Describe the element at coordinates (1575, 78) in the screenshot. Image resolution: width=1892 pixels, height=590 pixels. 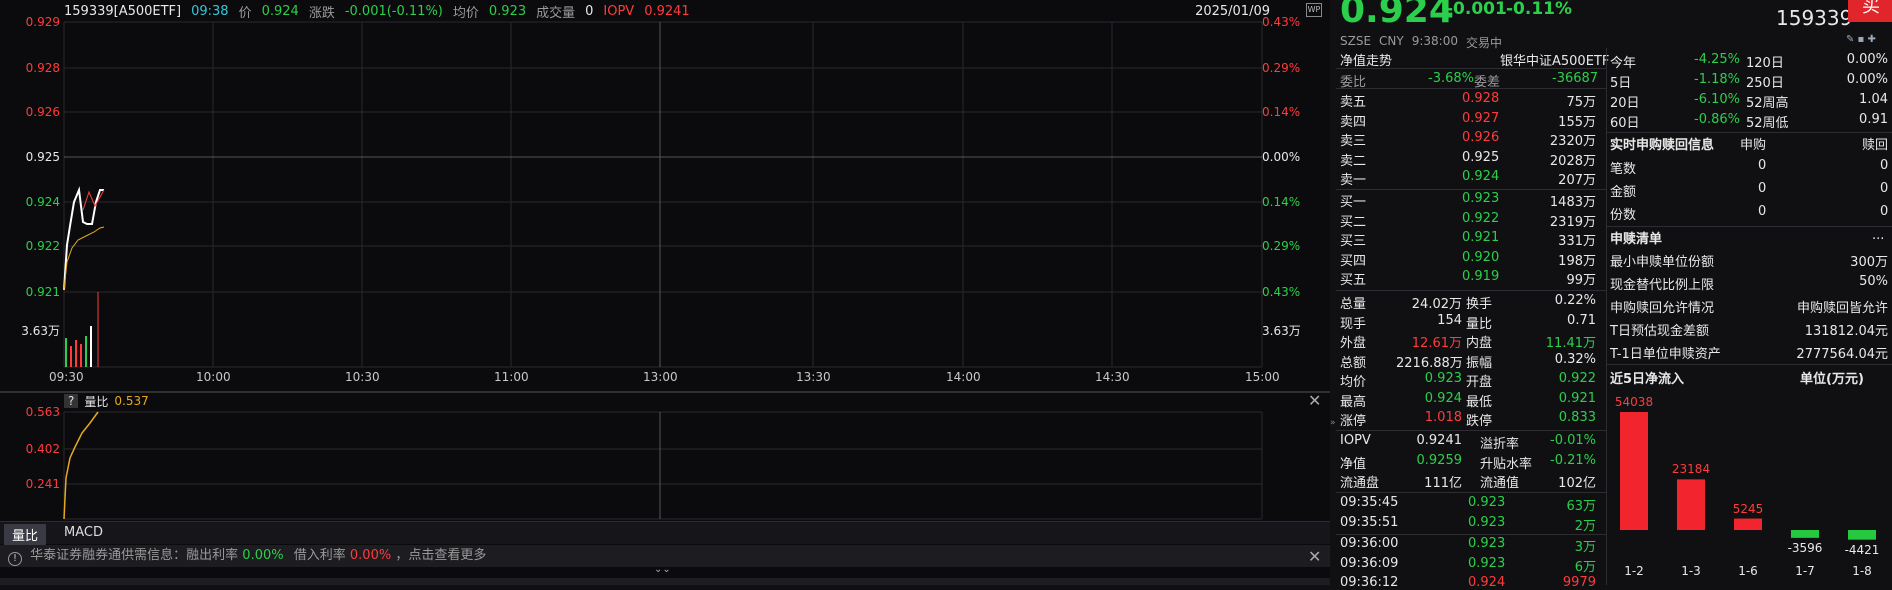
I see `wc-value: -36687` at that location.